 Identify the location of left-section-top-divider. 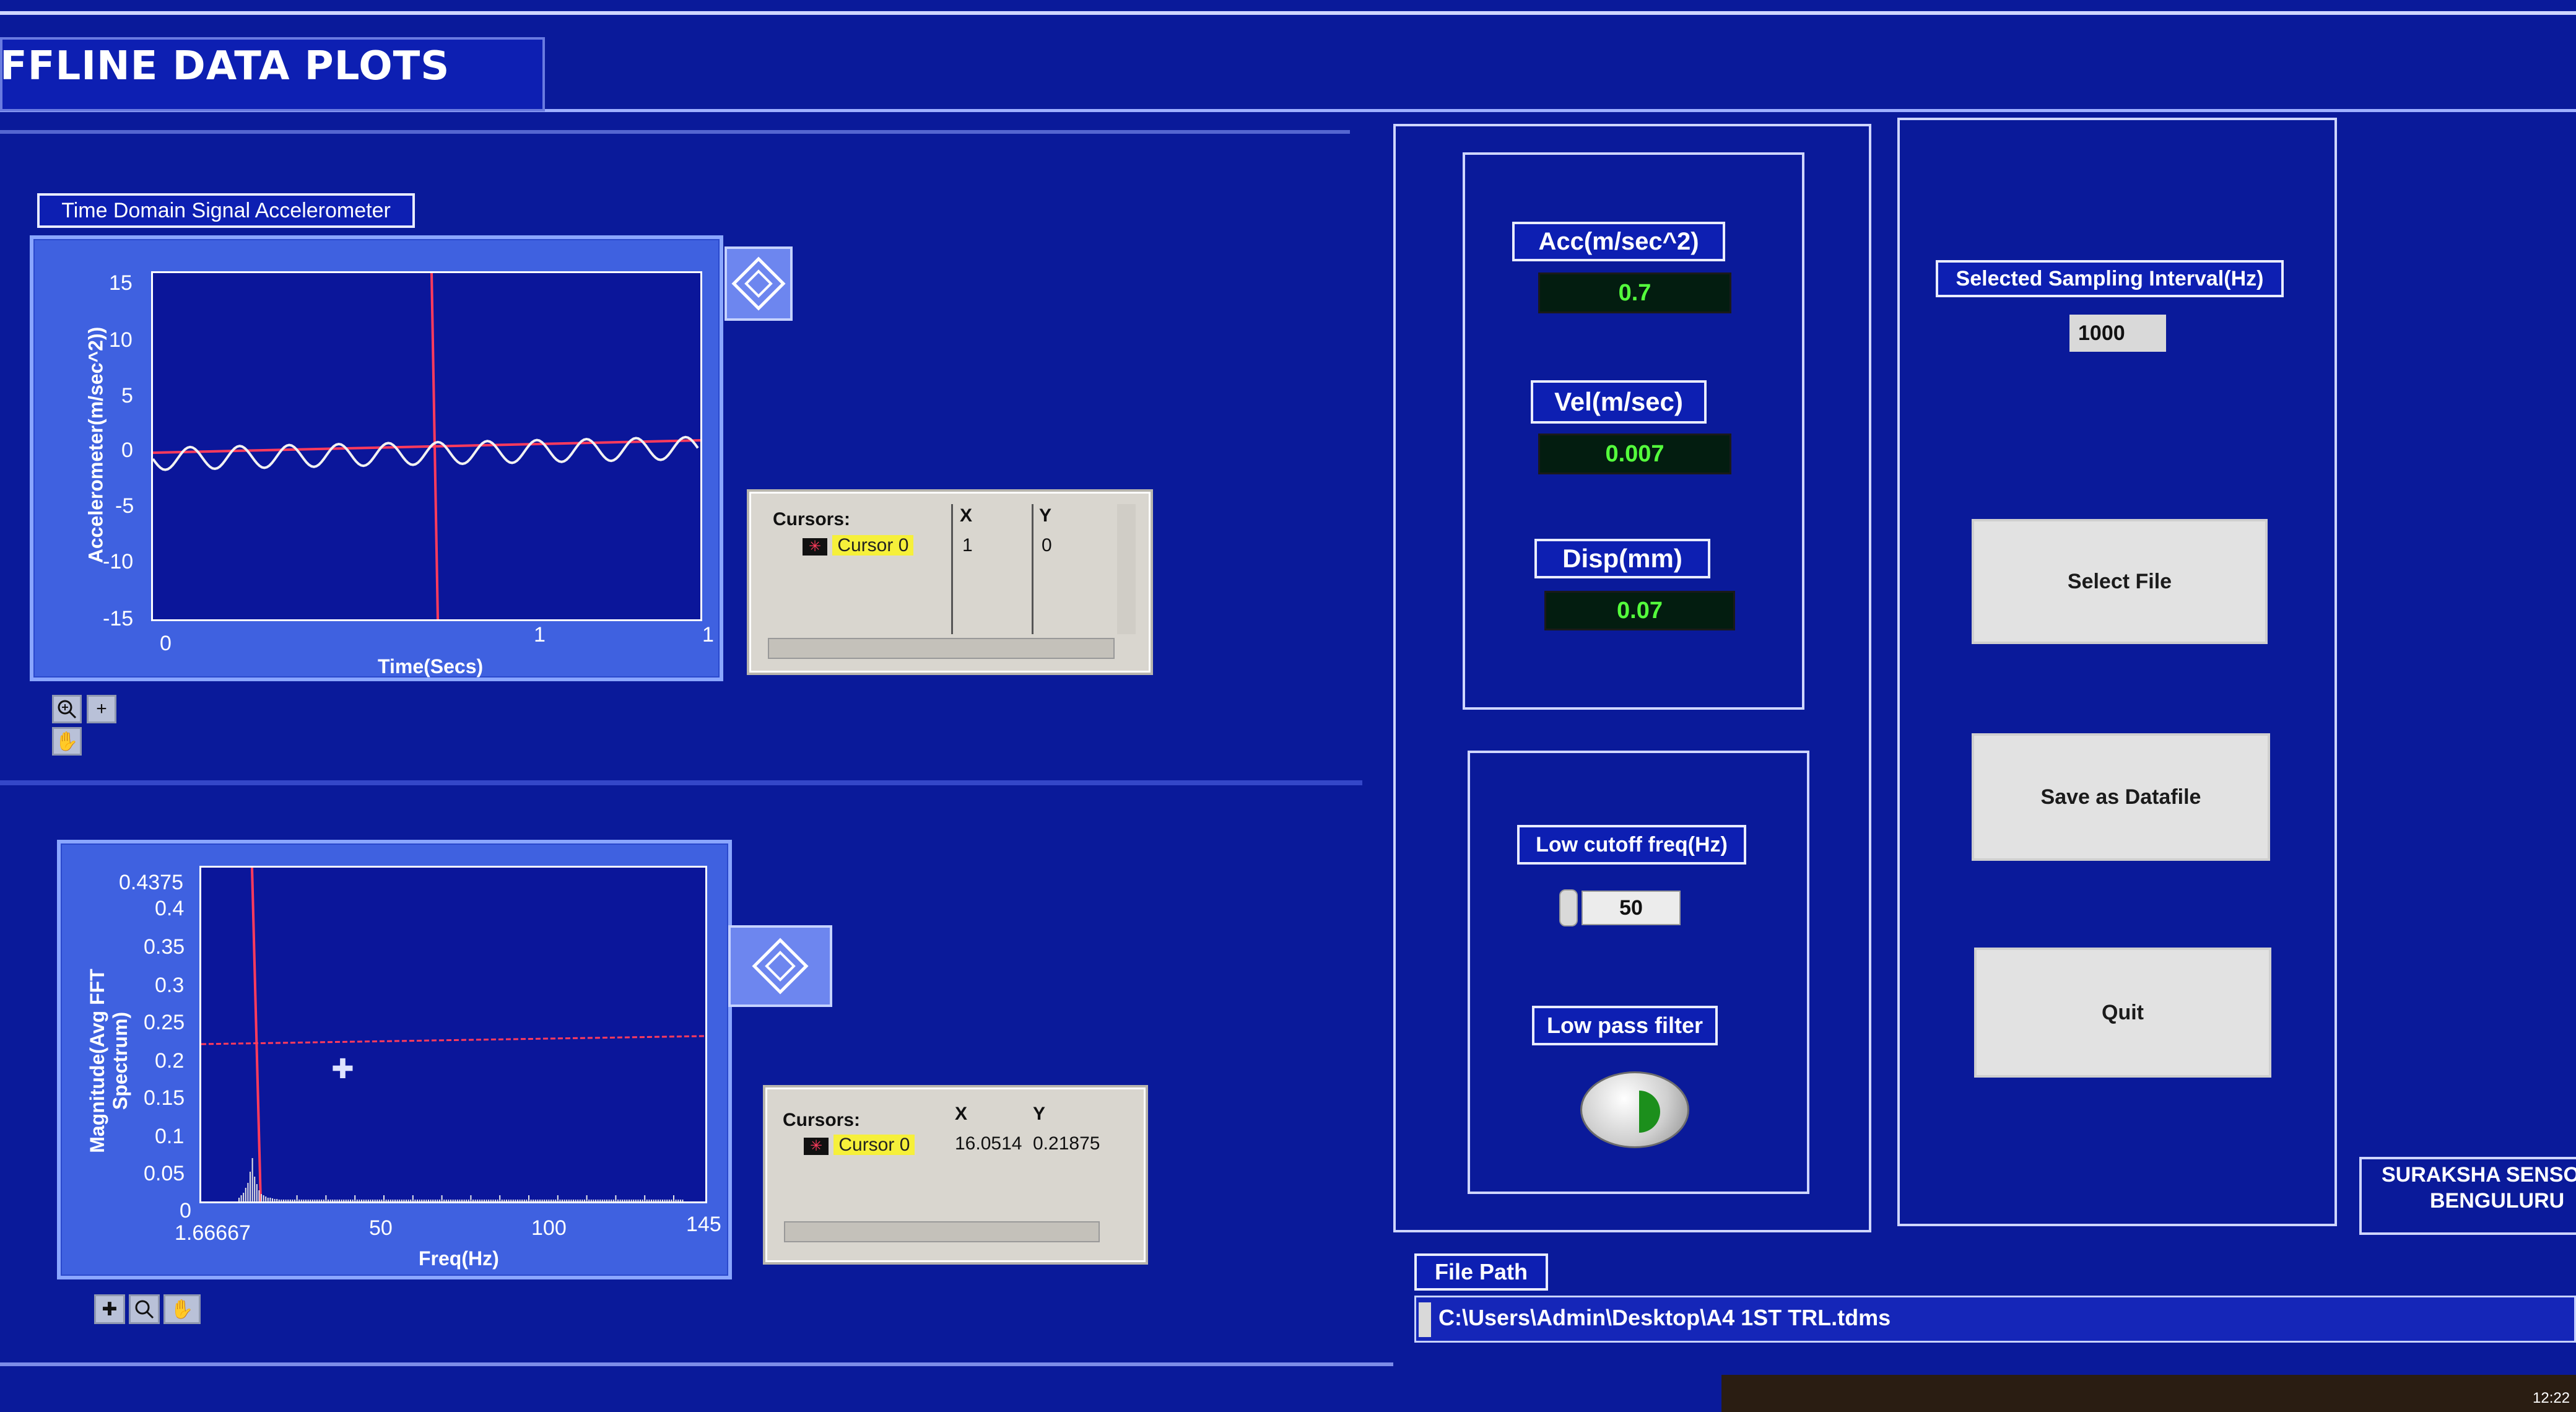
(675, 132).